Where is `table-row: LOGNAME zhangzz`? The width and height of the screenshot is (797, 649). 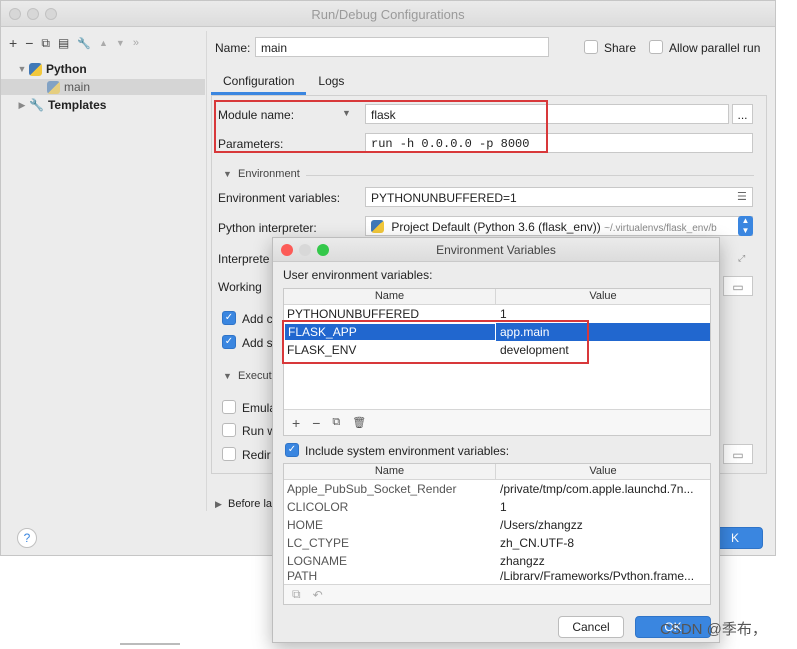 table-row: LOGNAME zhangzz is located at coordinates (497, 561).